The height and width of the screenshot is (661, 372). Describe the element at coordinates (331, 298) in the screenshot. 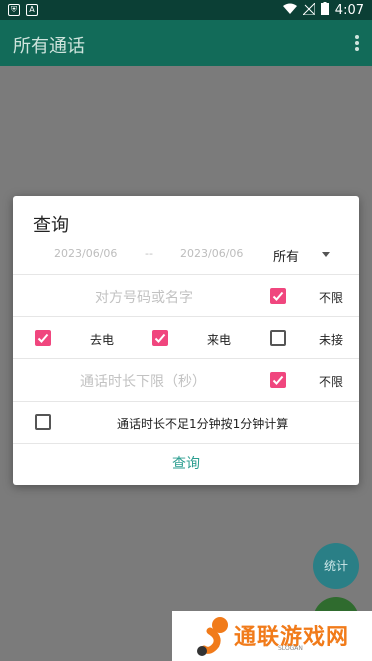

I see `name-unlimited-label: 不限` at that location.